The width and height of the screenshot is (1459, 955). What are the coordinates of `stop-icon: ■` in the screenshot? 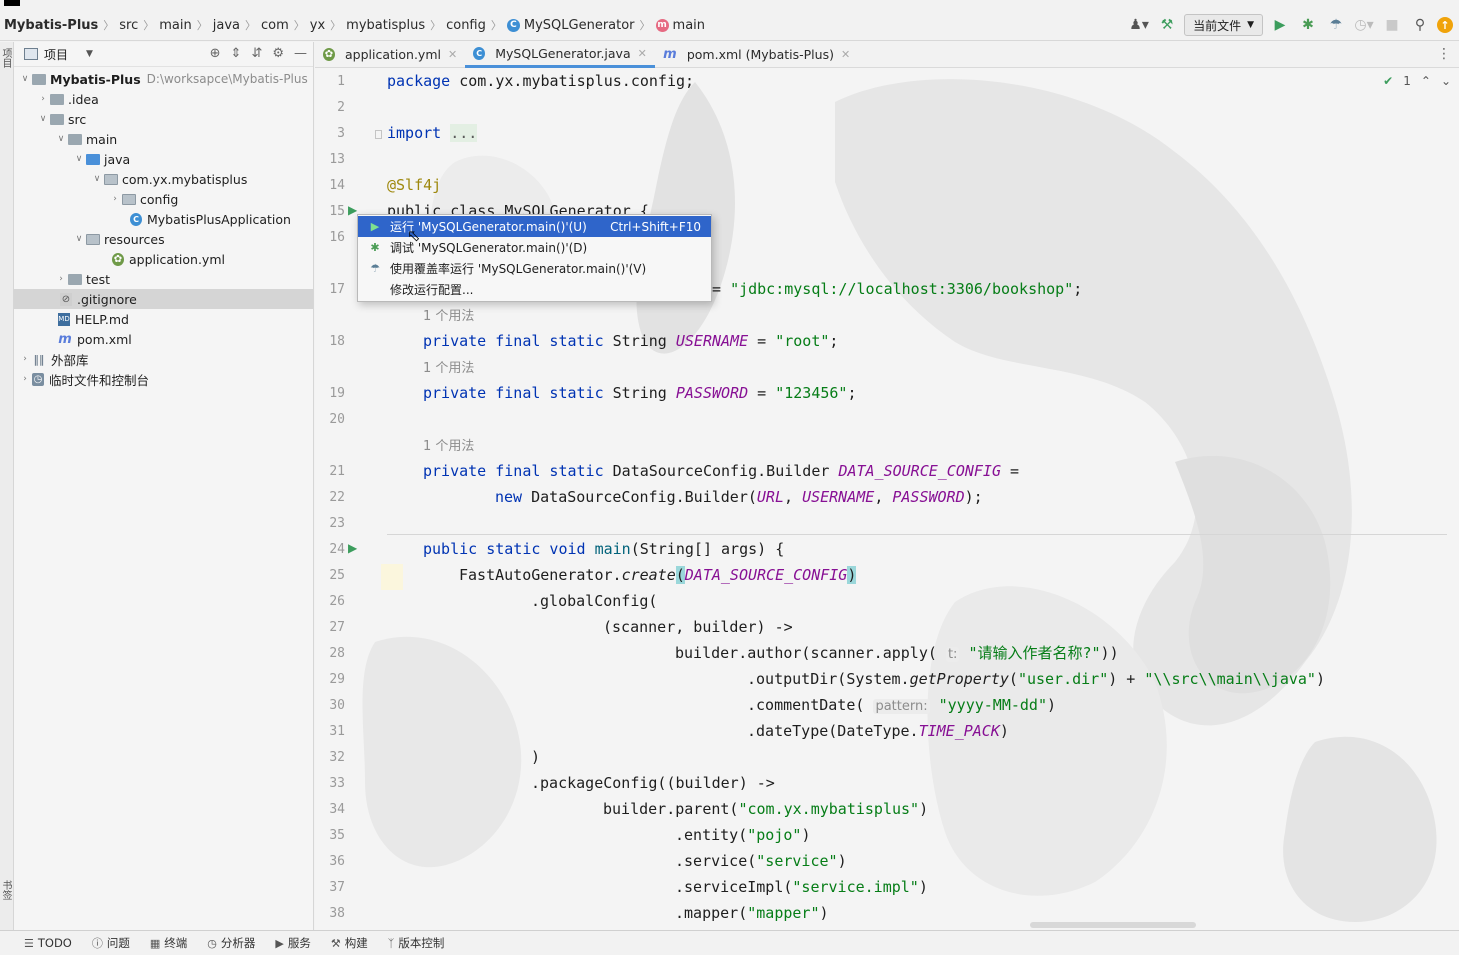 It's located at (1392, 25).